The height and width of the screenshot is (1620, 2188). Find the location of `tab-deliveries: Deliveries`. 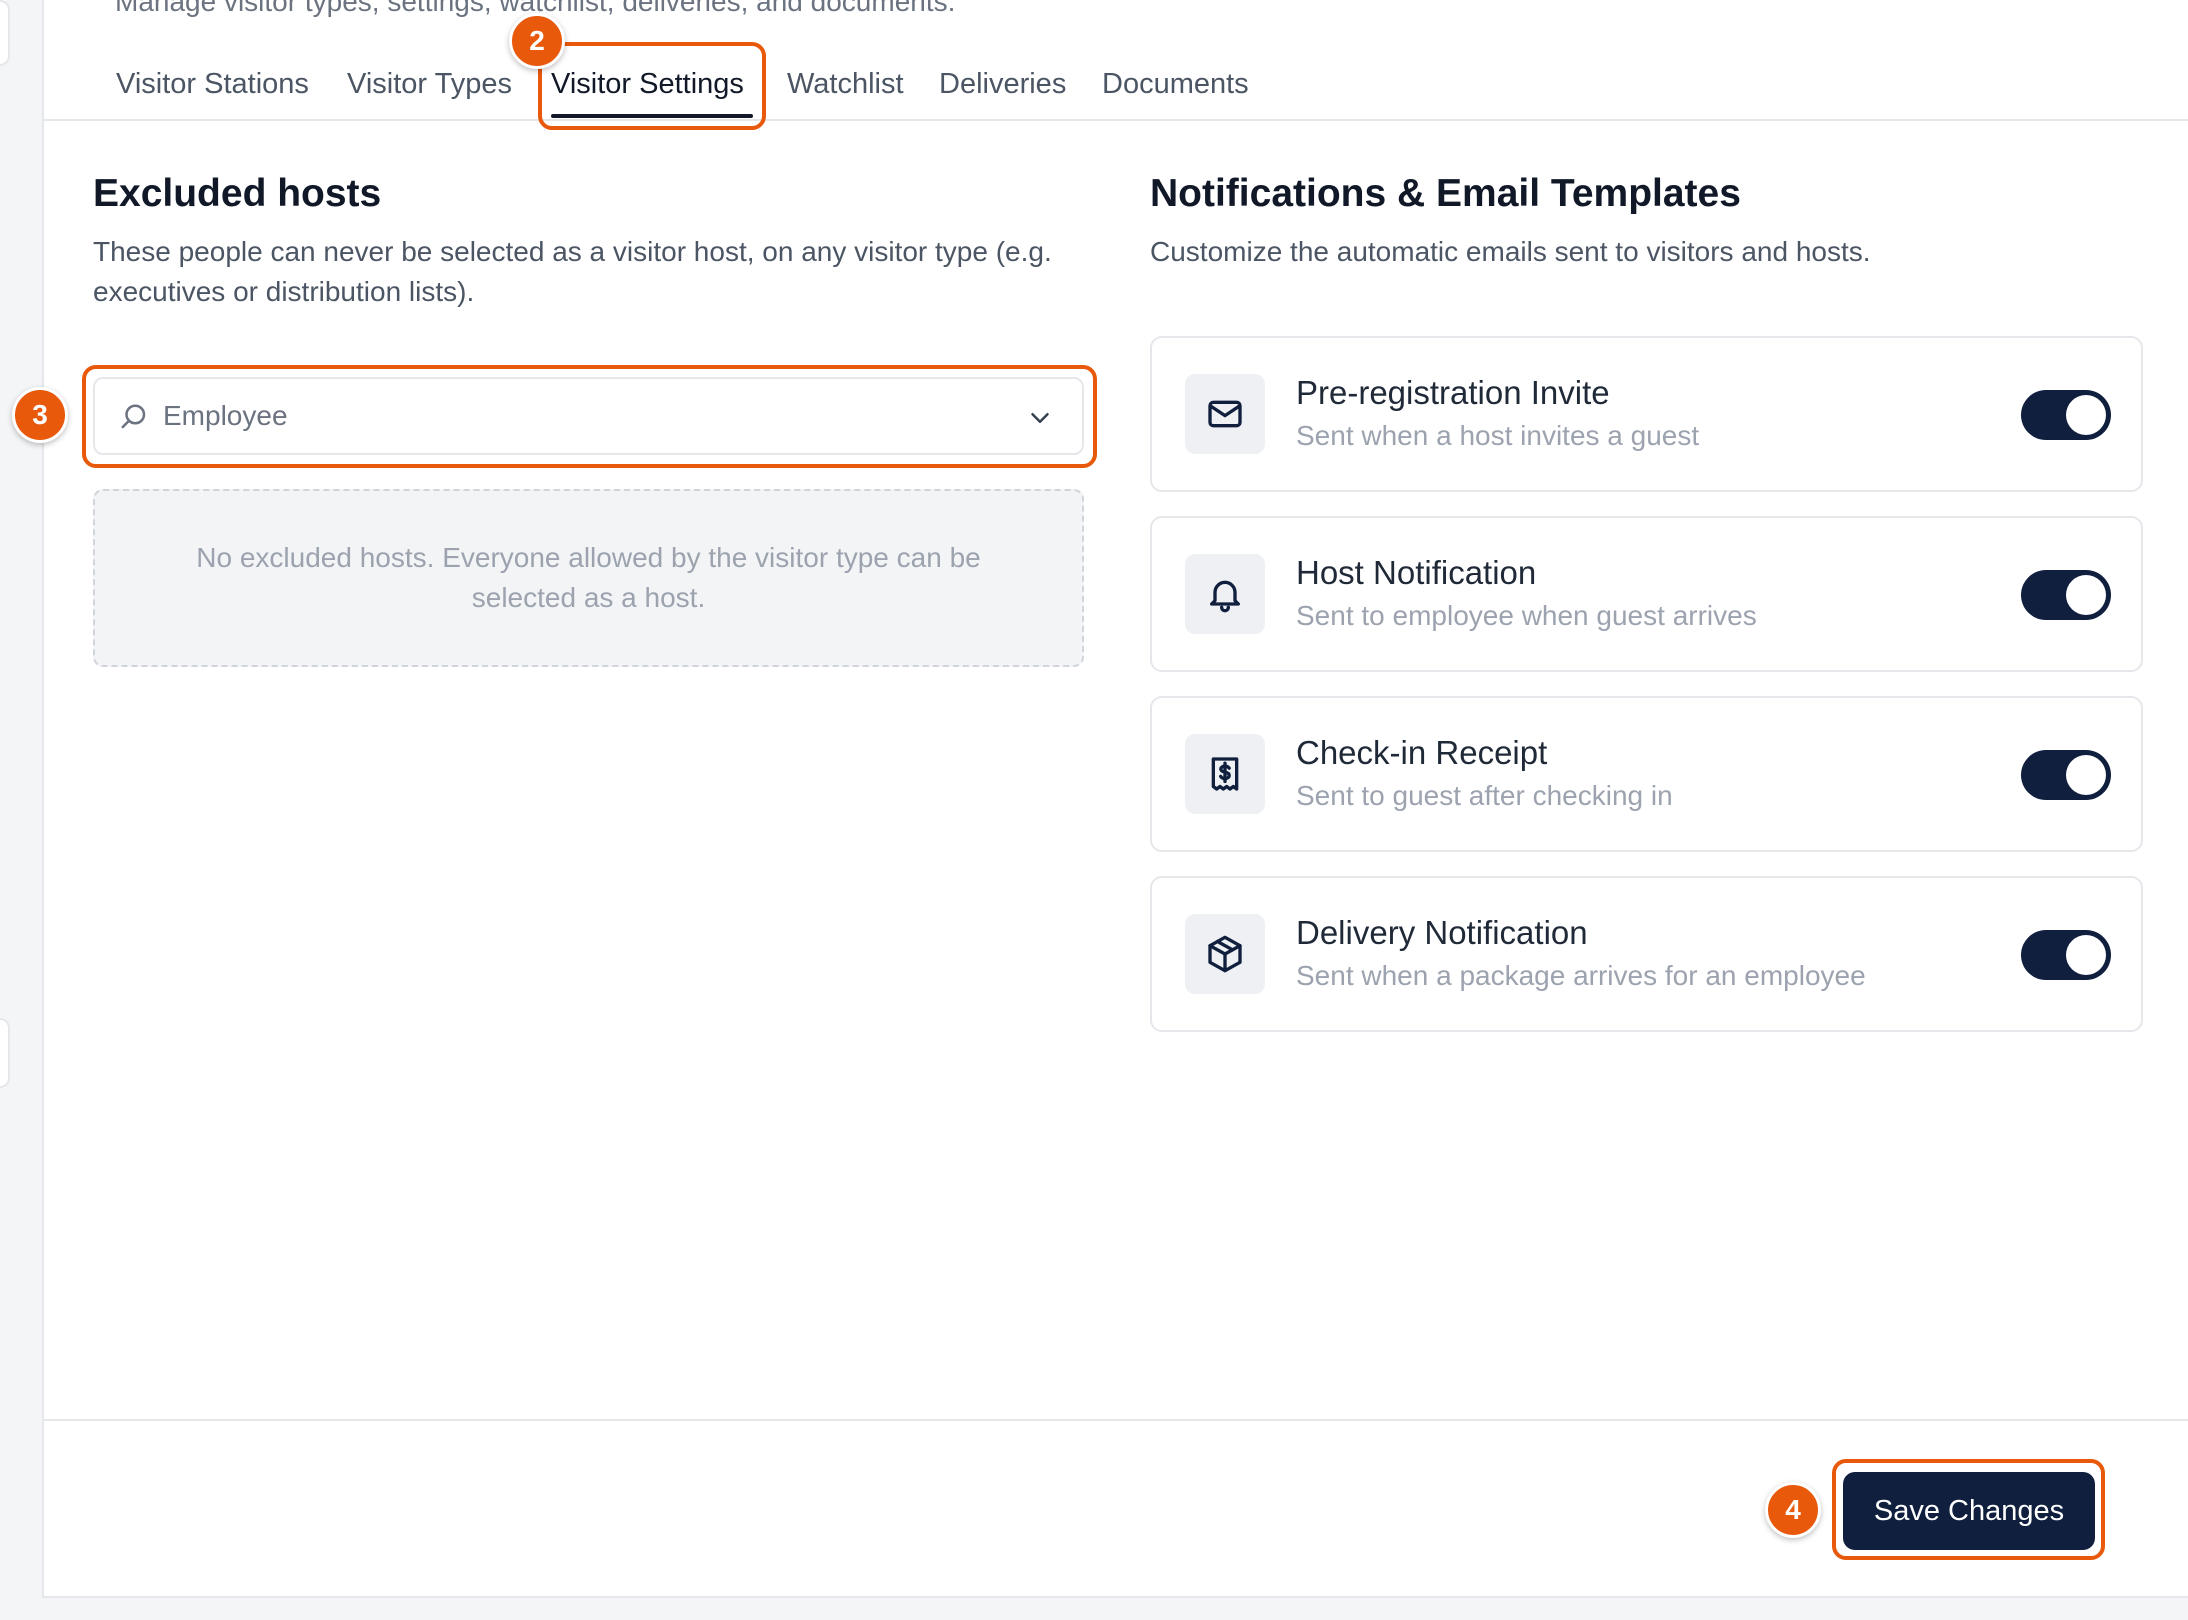

tab-deliveries: Deliveries is located at coordinates (1002, 84).